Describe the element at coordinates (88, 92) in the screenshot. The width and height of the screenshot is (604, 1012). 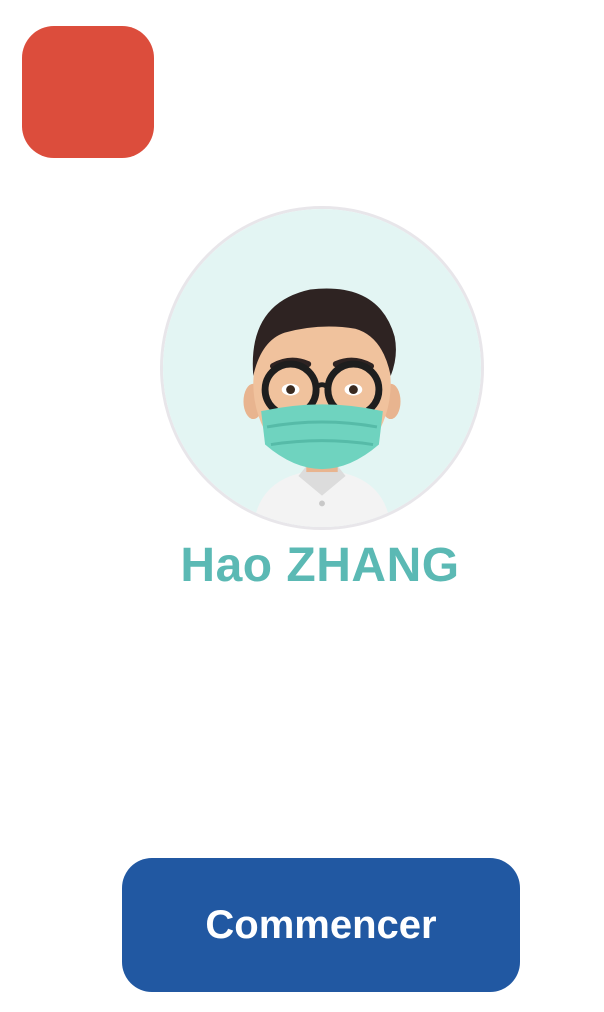
I see `app-square-button` at that location.